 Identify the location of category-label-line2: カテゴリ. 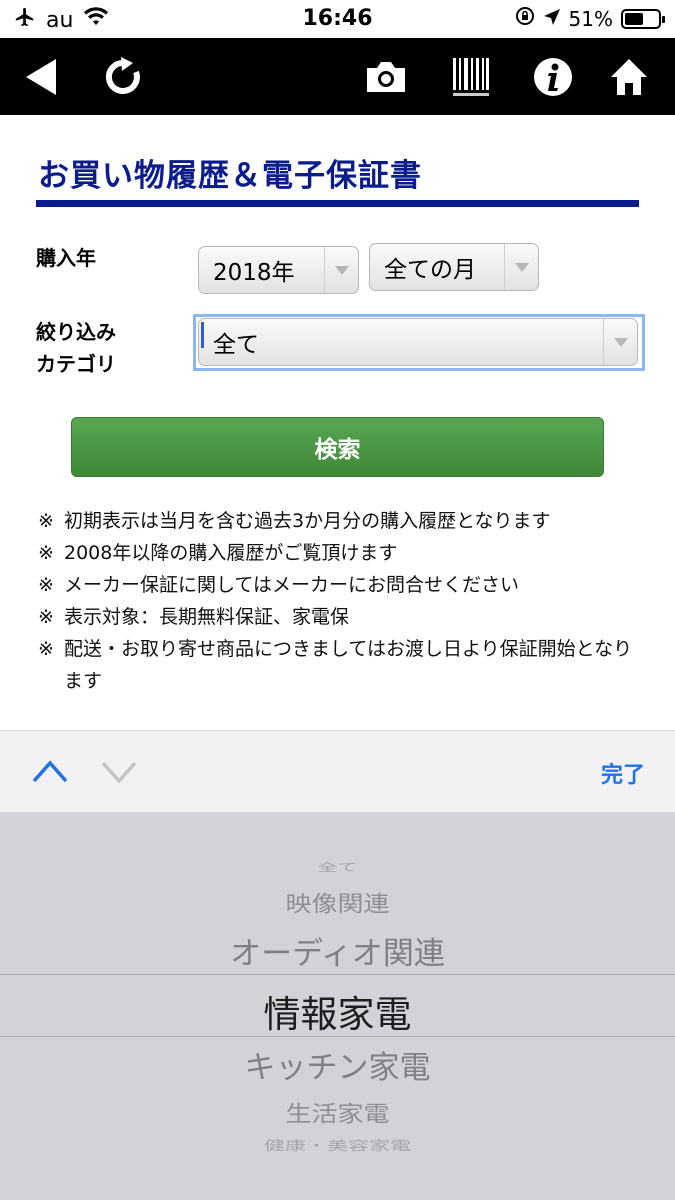
(76, 364).